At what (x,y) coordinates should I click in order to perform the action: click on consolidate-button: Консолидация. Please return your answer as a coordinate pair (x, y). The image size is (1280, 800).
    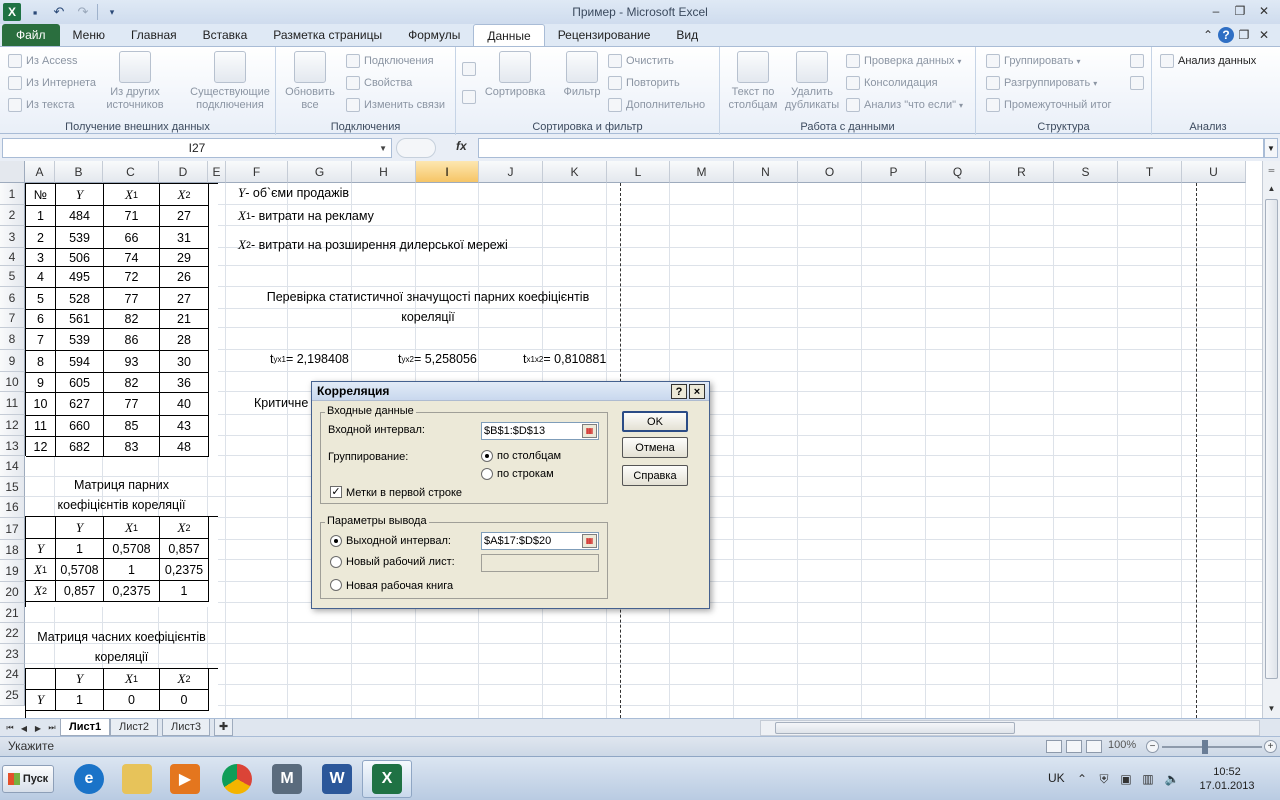
    Looking at the image, I should click on (892, 83).